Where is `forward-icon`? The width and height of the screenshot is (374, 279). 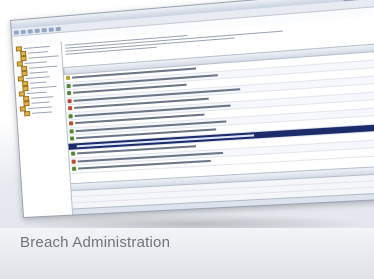
forward-icon is located at coordinates (23, 31).